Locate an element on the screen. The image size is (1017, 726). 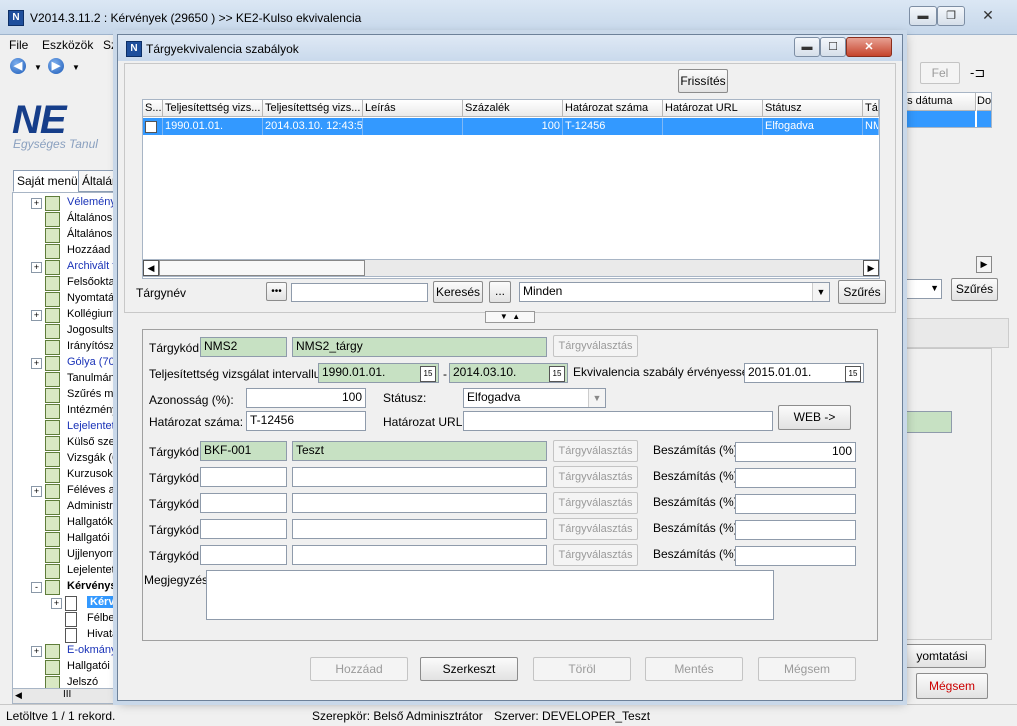
targykod-code-field: NMS2 is located at coordinates (243, 347).